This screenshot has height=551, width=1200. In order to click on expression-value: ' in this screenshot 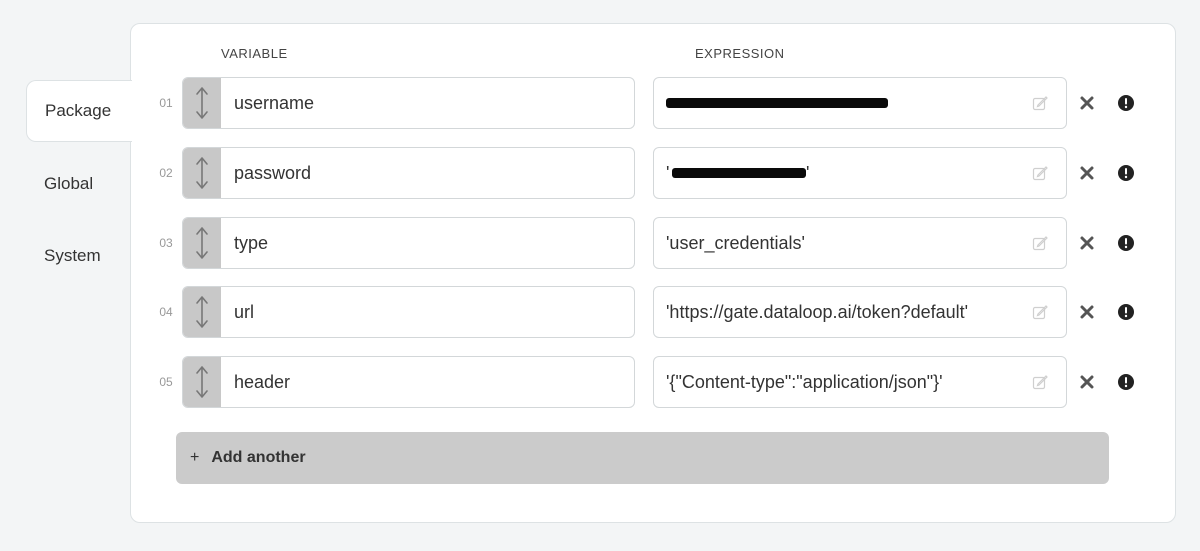, I will do `click(668, 173)`.